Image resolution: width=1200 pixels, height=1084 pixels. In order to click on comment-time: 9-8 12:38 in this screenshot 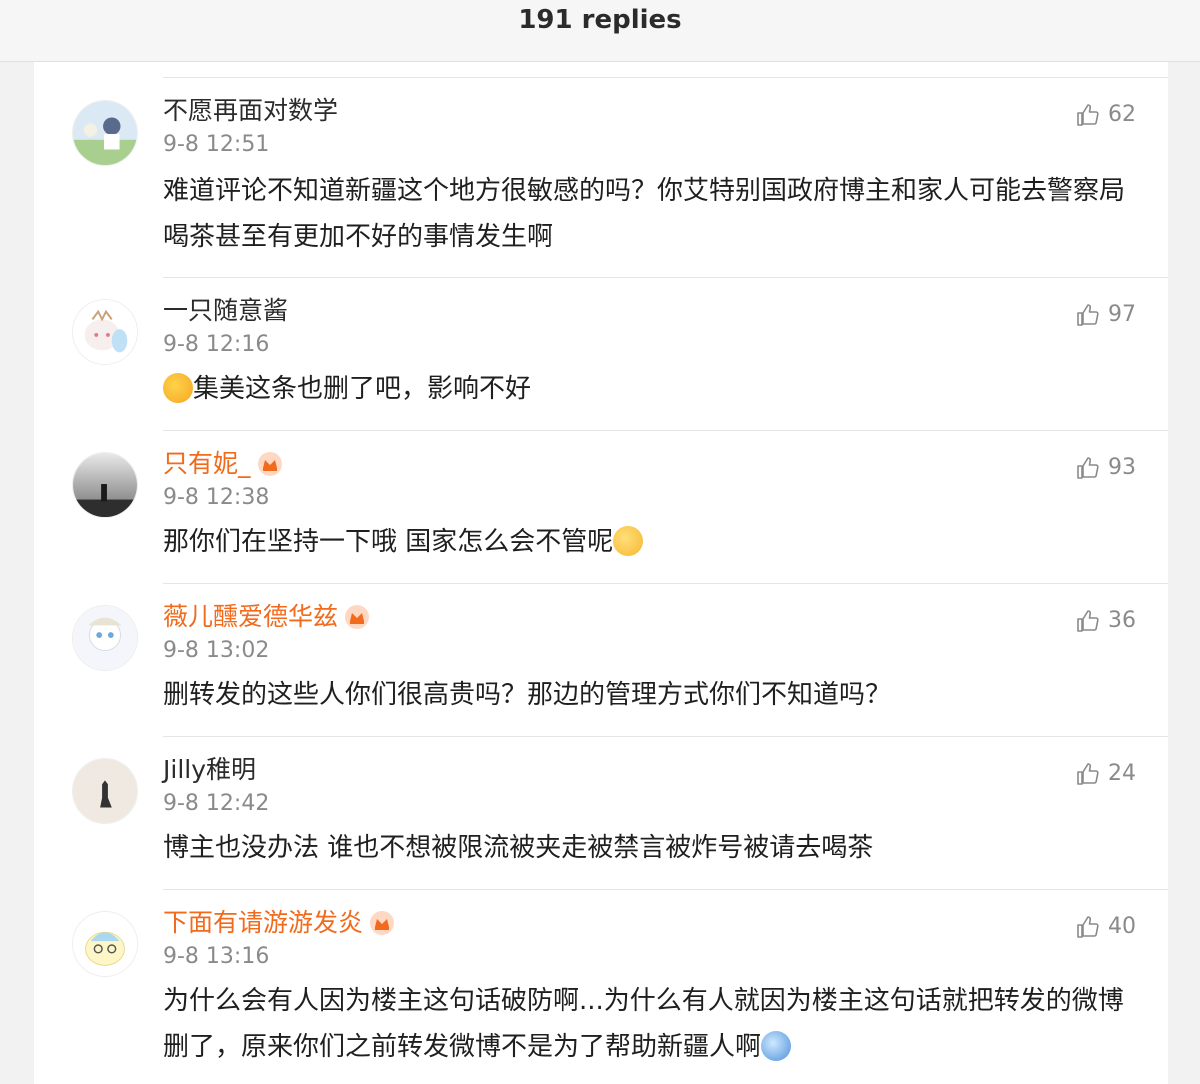, I will do `click(216, 497)`.